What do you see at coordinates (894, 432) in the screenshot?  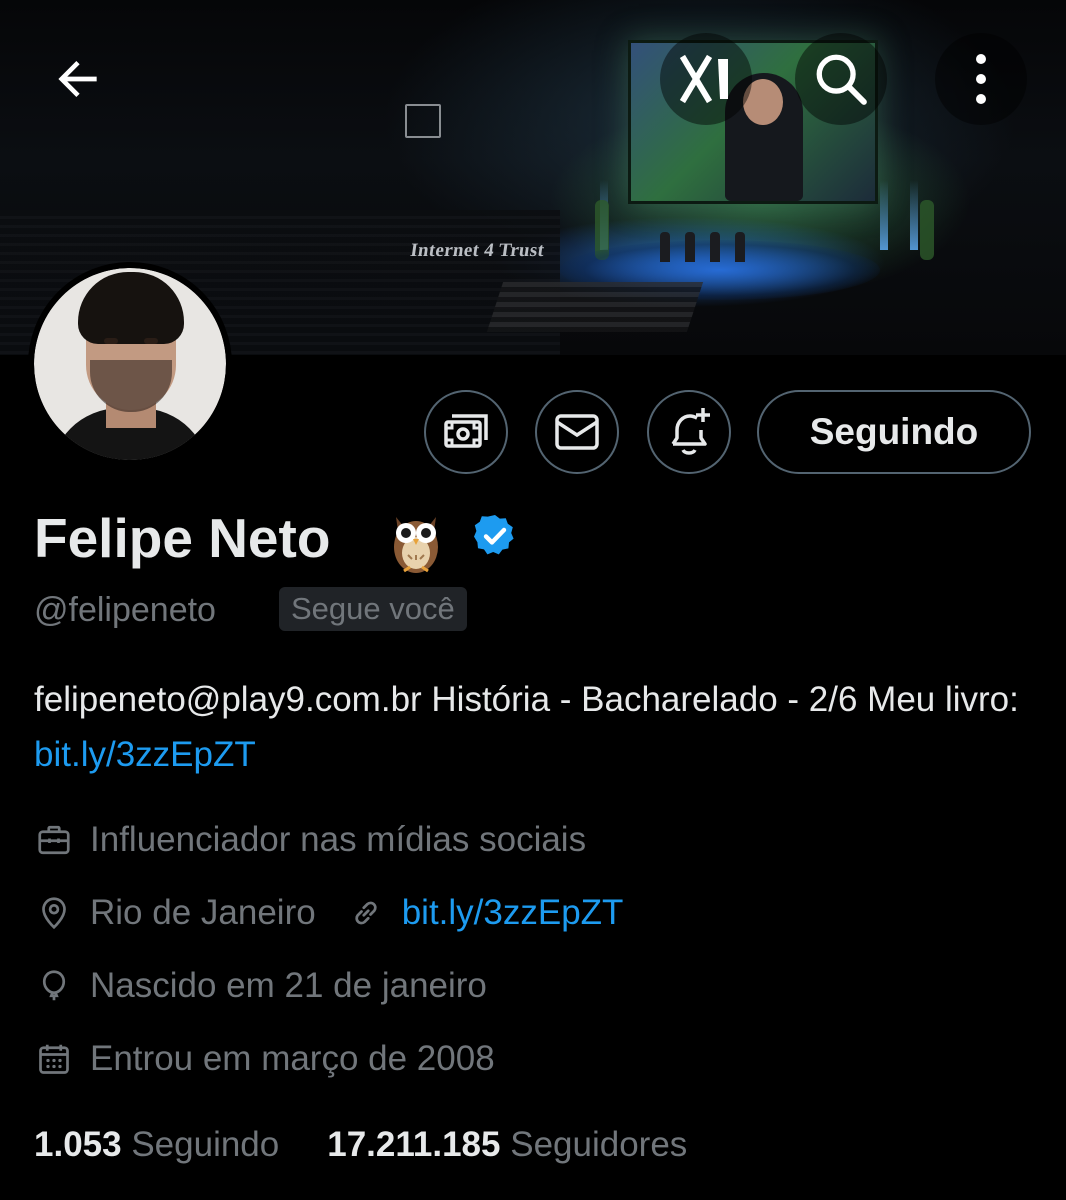 I see `following-button: Seguindo` at bounding box center [894, 432].